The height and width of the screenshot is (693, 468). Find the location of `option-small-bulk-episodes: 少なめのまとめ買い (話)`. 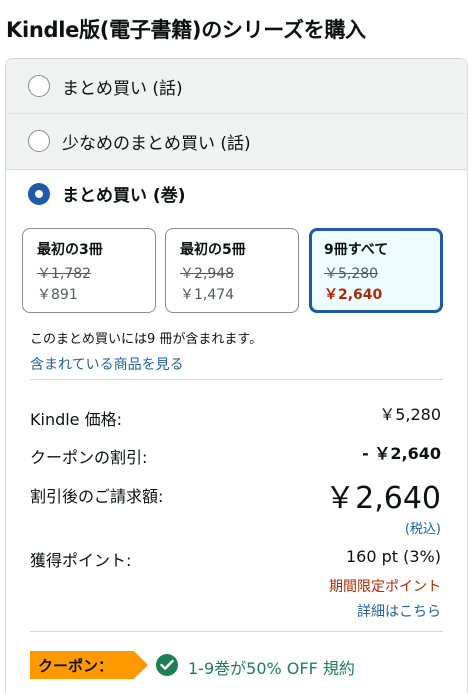

option-small-bulk-episodes: 少なめのまとめ買い (話) is located at coordinates (236, 142).